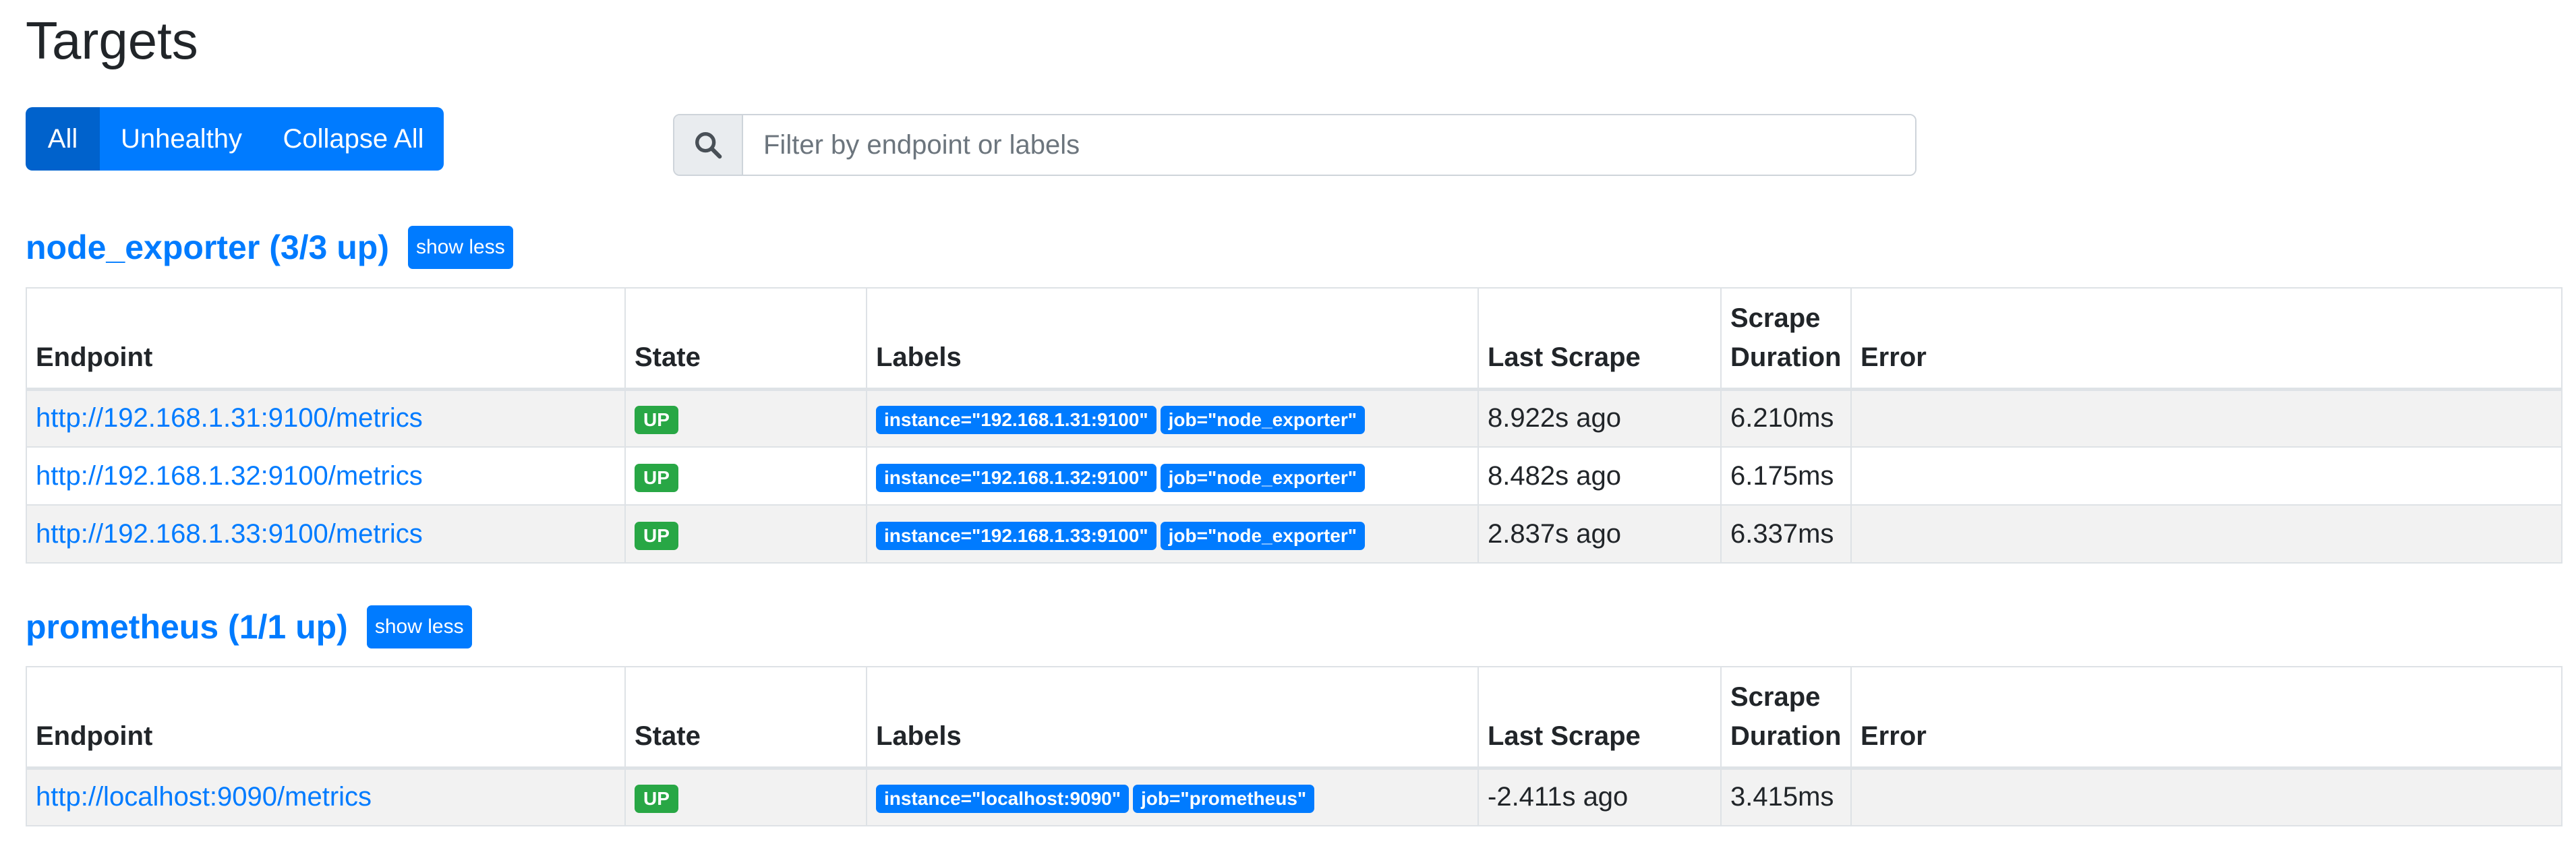 The image size is (2576, 846). What do you see at coordinates (187, 626) in the screenshot?
I see `job-title-link: prometheus (1/1 up)` at bounding box center [187, 626].